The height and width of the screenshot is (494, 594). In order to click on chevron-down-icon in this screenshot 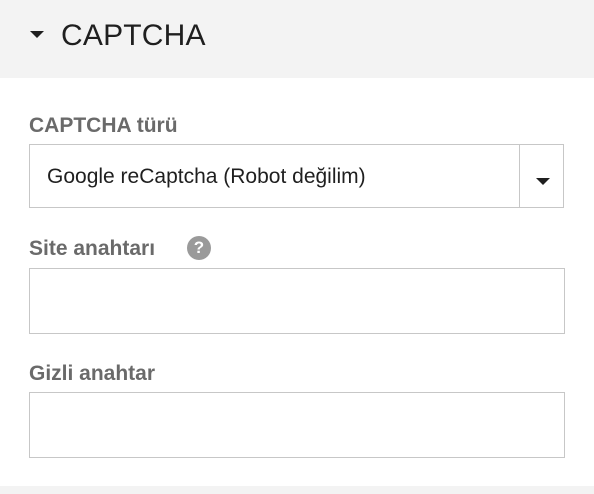, I will do `click(543, 181)`.